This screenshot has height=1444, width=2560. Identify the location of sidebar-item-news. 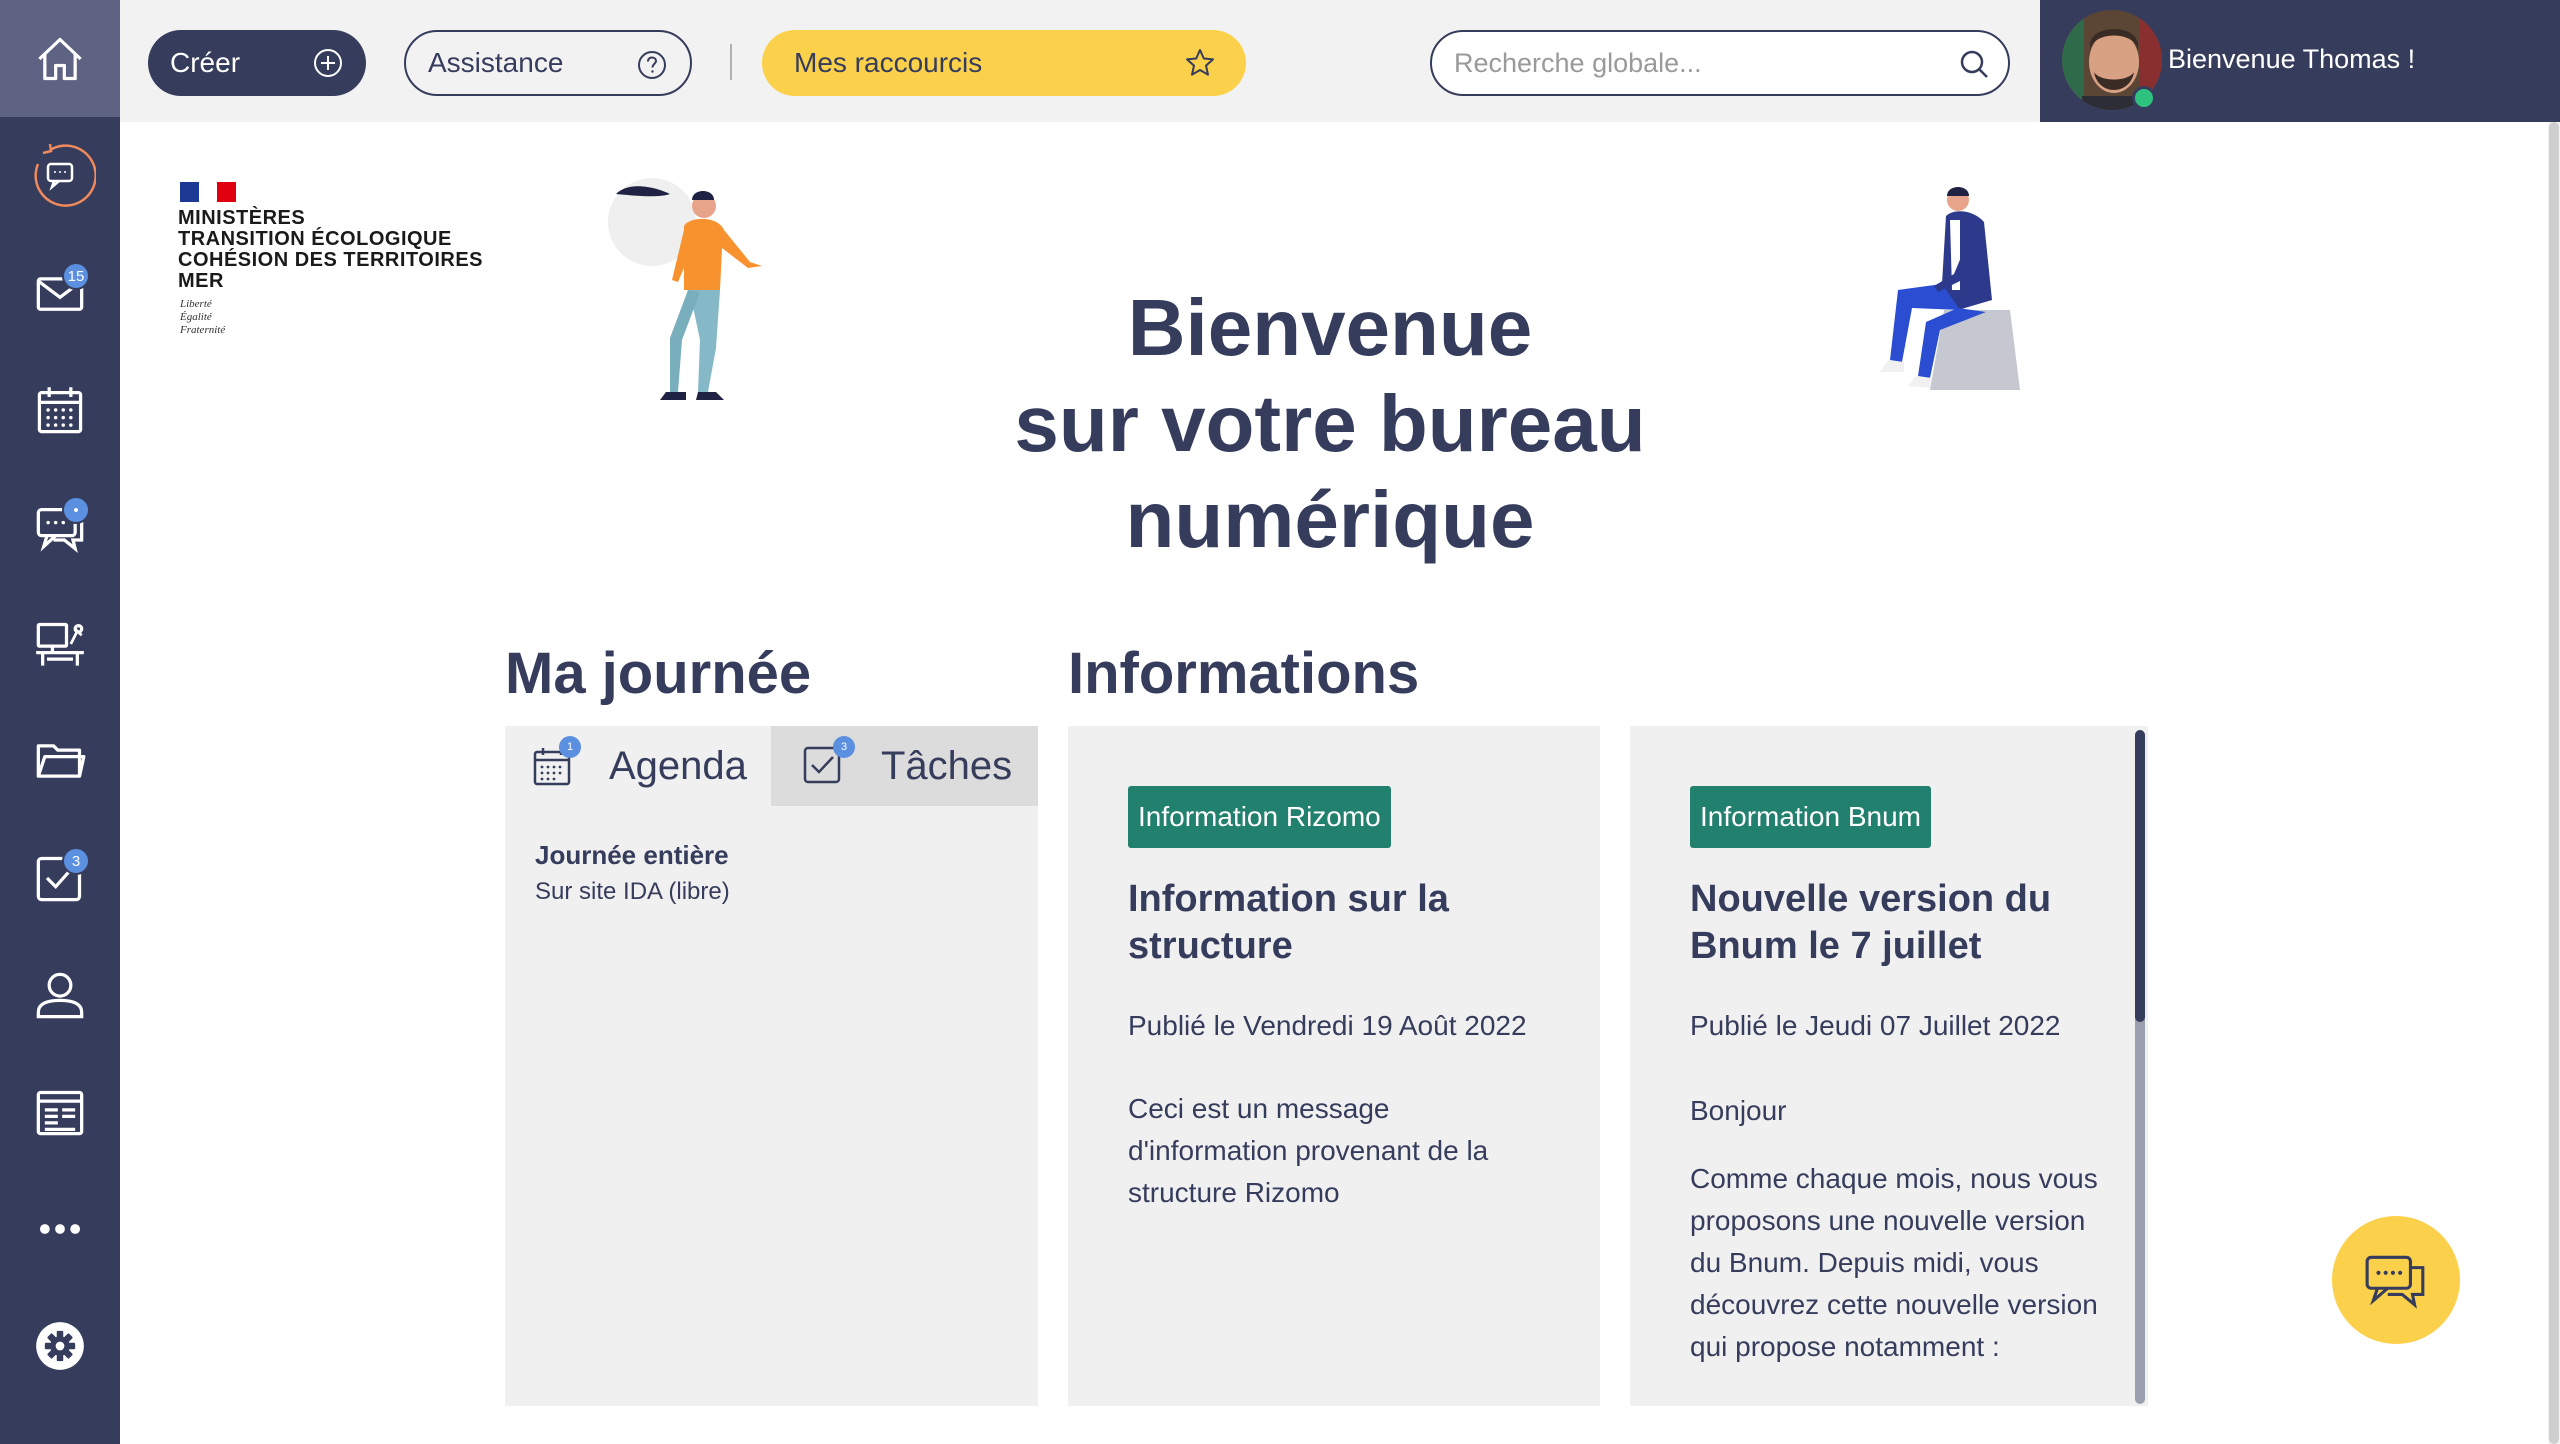
(60, 1111).